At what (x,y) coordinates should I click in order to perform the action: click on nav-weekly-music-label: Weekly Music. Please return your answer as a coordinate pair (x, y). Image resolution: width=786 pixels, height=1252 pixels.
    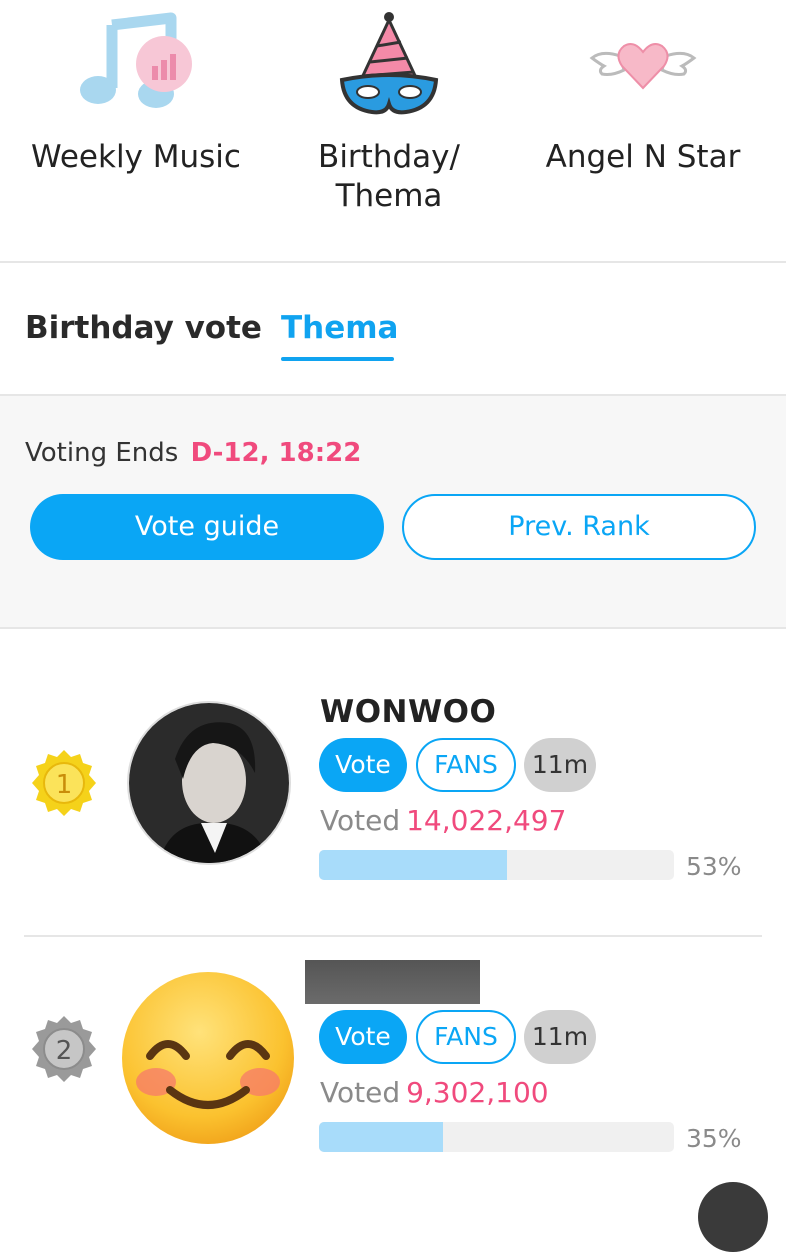
    Looking at the image, I should click on (136, 157).